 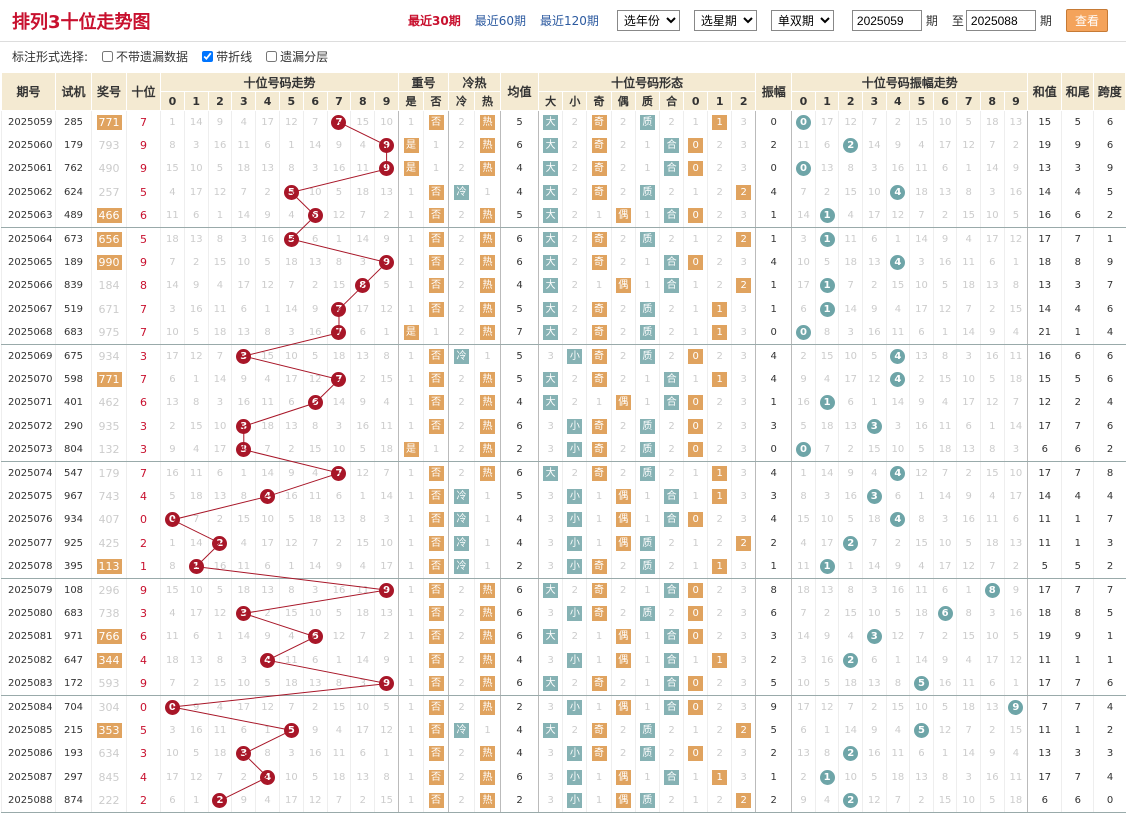 What do you see at coordinates (850, 520) in the screenshot?
I see `amp-trend-cell-2: 5` at bounding box center [850, 520].